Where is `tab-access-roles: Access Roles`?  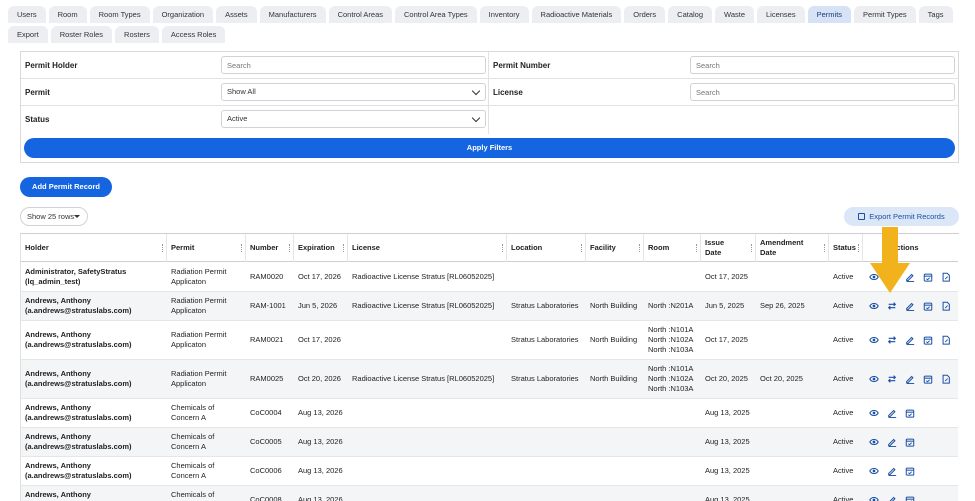
tab-access-roles: Access Roles is located at coordinates (193, 34).